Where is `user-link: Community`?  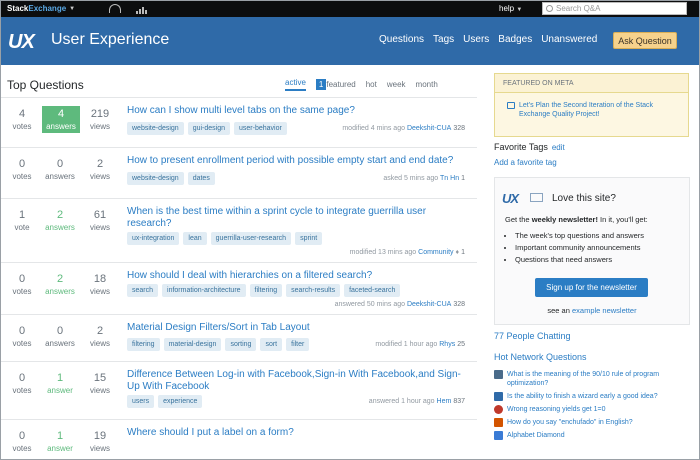
user-link: Community is located at coordinates (435, 252).